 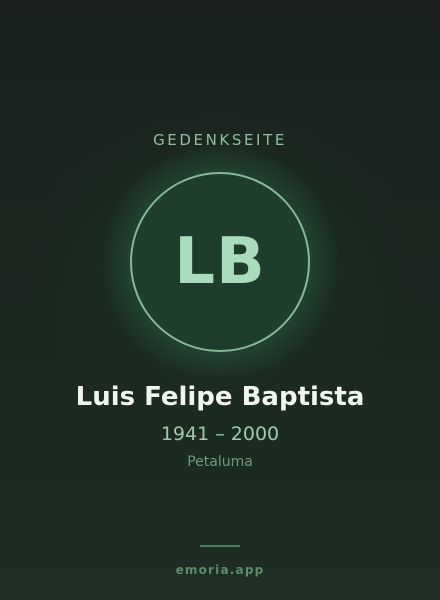 What do you see at coordinates (220, 434) in the screenshot?
I see `life-years: 1941 – 2000` at bounding box center [220, 434].